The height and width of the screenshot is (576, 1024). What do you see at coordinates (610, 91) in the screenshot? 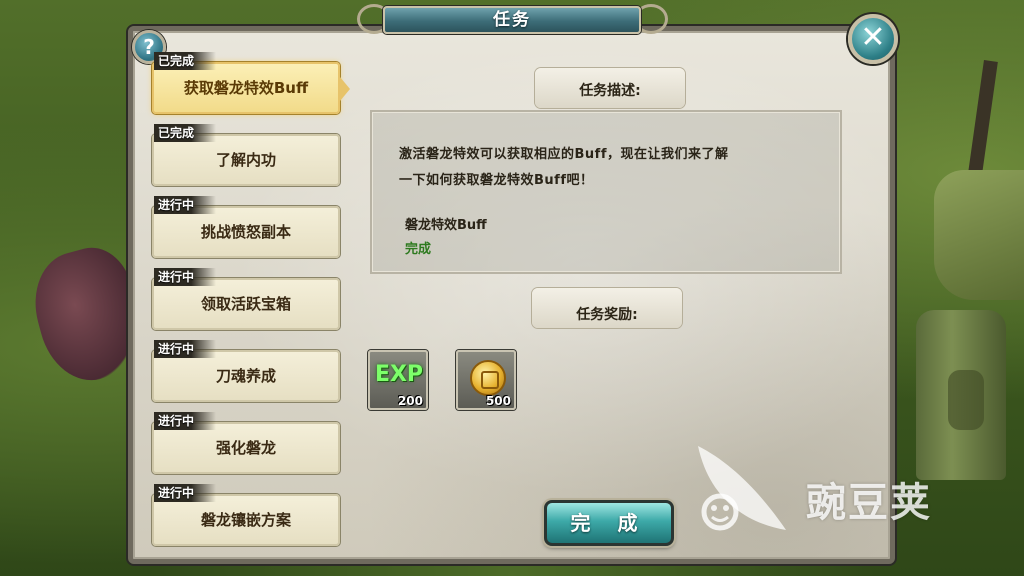
I see `description-heading: 任务描述:` at bounding box center [610, 91].